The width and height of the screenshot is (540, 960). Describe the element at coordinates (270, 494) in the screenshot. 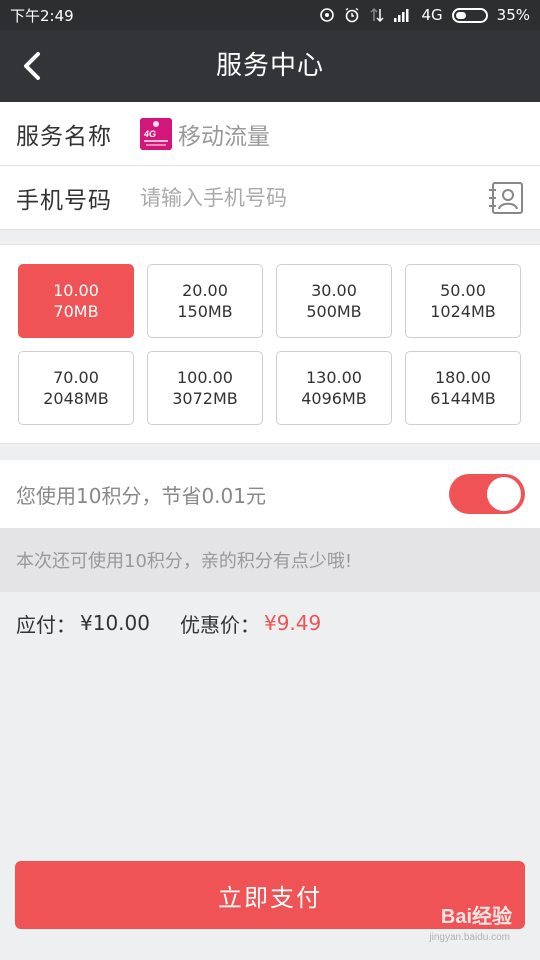

I see `points-row: 您使用10积分，节省0.01元` at that location.